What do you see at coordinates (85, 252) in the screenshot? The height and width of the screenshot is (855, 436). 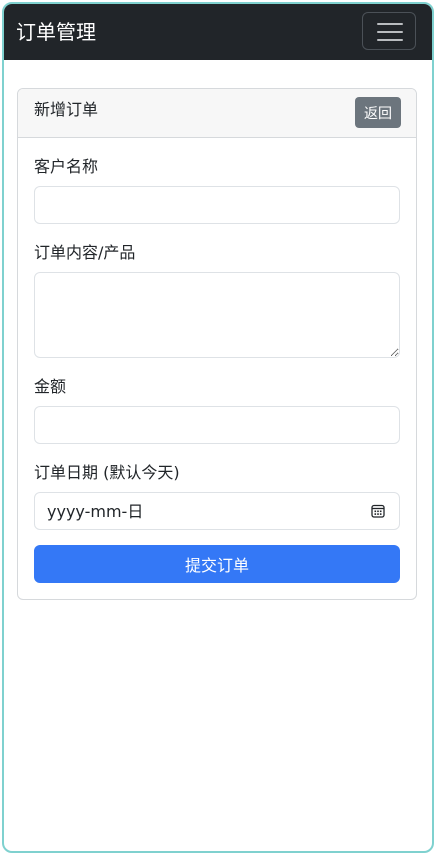 I see `order-content-label: 订单内容/产品` at bounding box center [85, 252].